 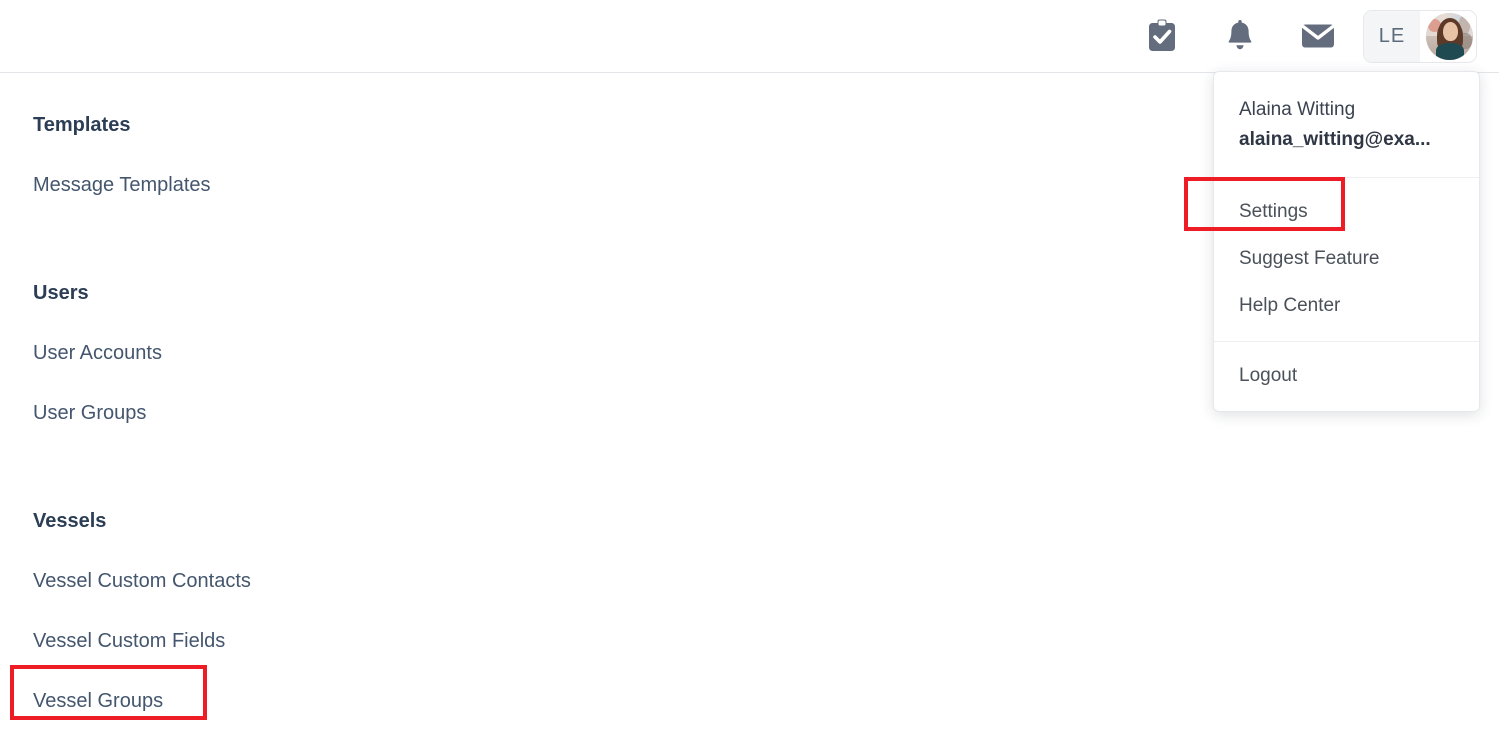 I want to click on dropdown-item-help-center: Help Center, so click(x=1346, y=305).